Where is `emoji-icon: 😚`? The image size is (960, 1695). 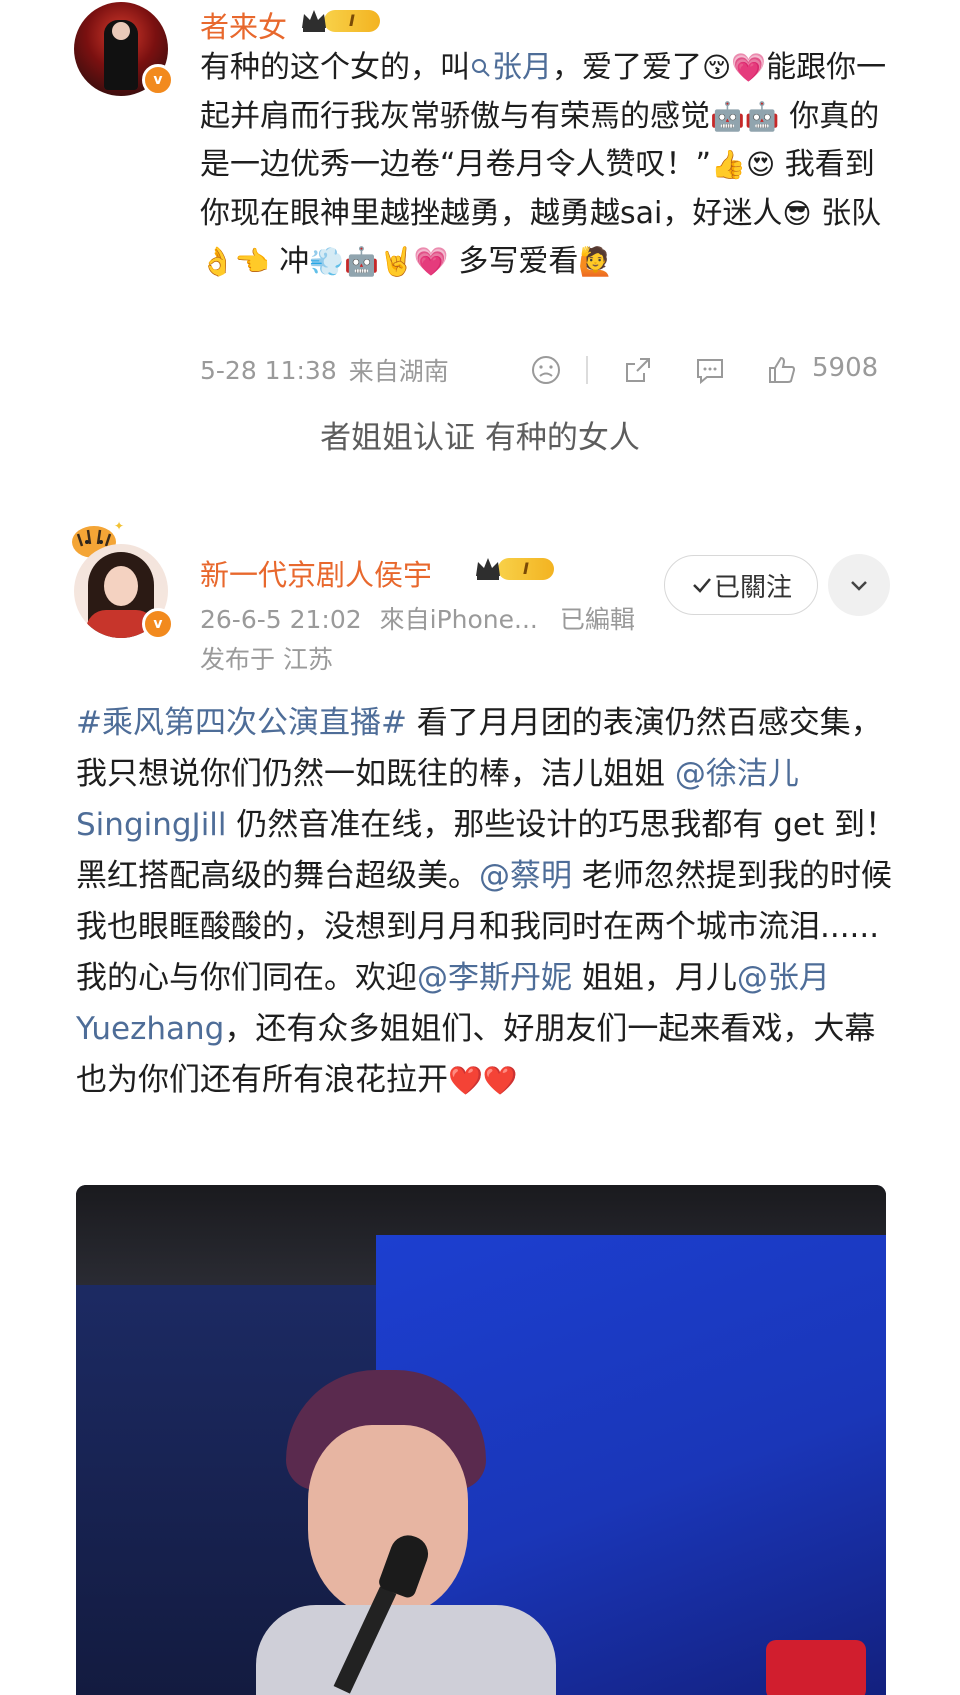
emoji-icon: 😚 is located at coordinates (717, 67).